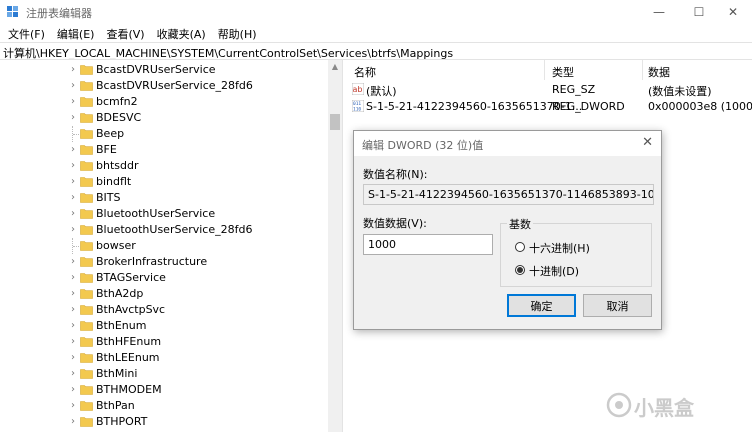 This screenshot has height=432, width=752. I want to click on tree-item: › bhtsddr, so click(164, 166).